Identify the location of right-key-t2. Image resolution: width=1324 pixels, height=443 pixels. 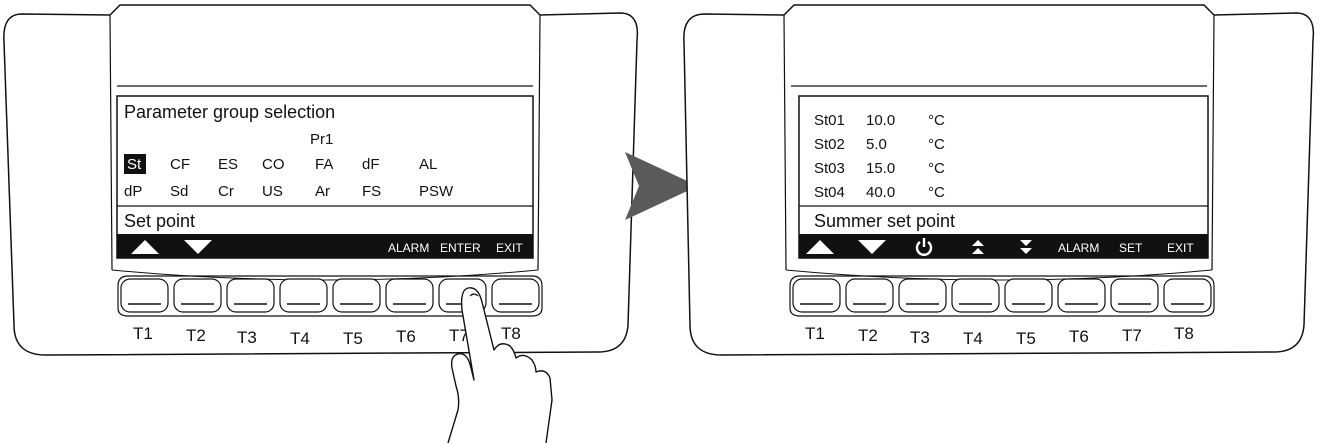
(869, 295).